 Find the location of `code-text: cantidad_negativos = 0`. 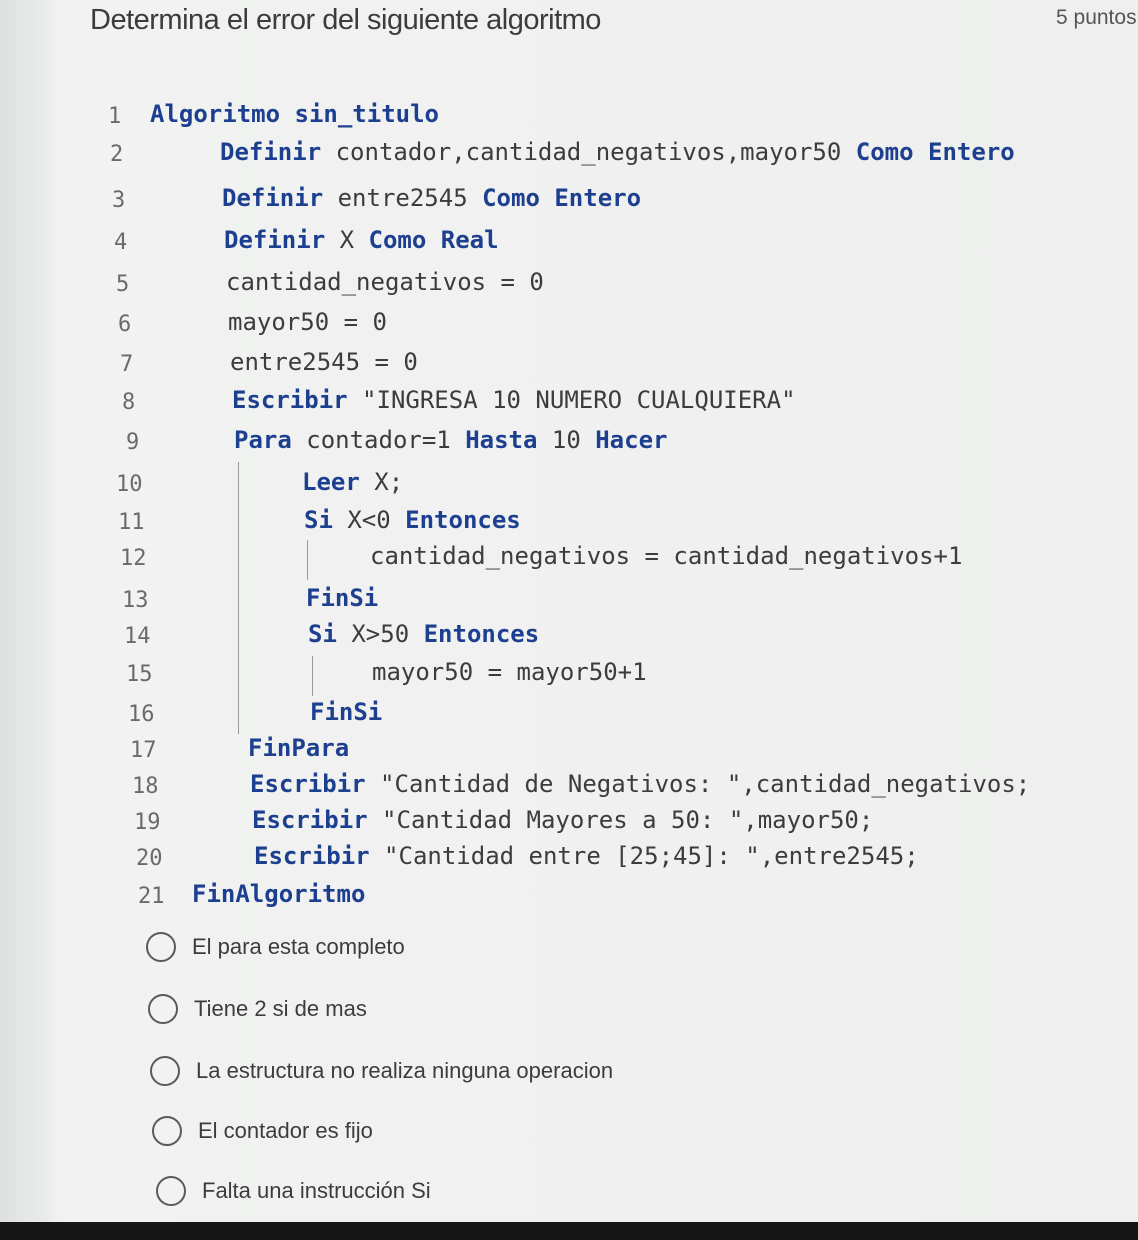

code-text: cantidad_negativos = 0 is located at coordinates (385, 282).